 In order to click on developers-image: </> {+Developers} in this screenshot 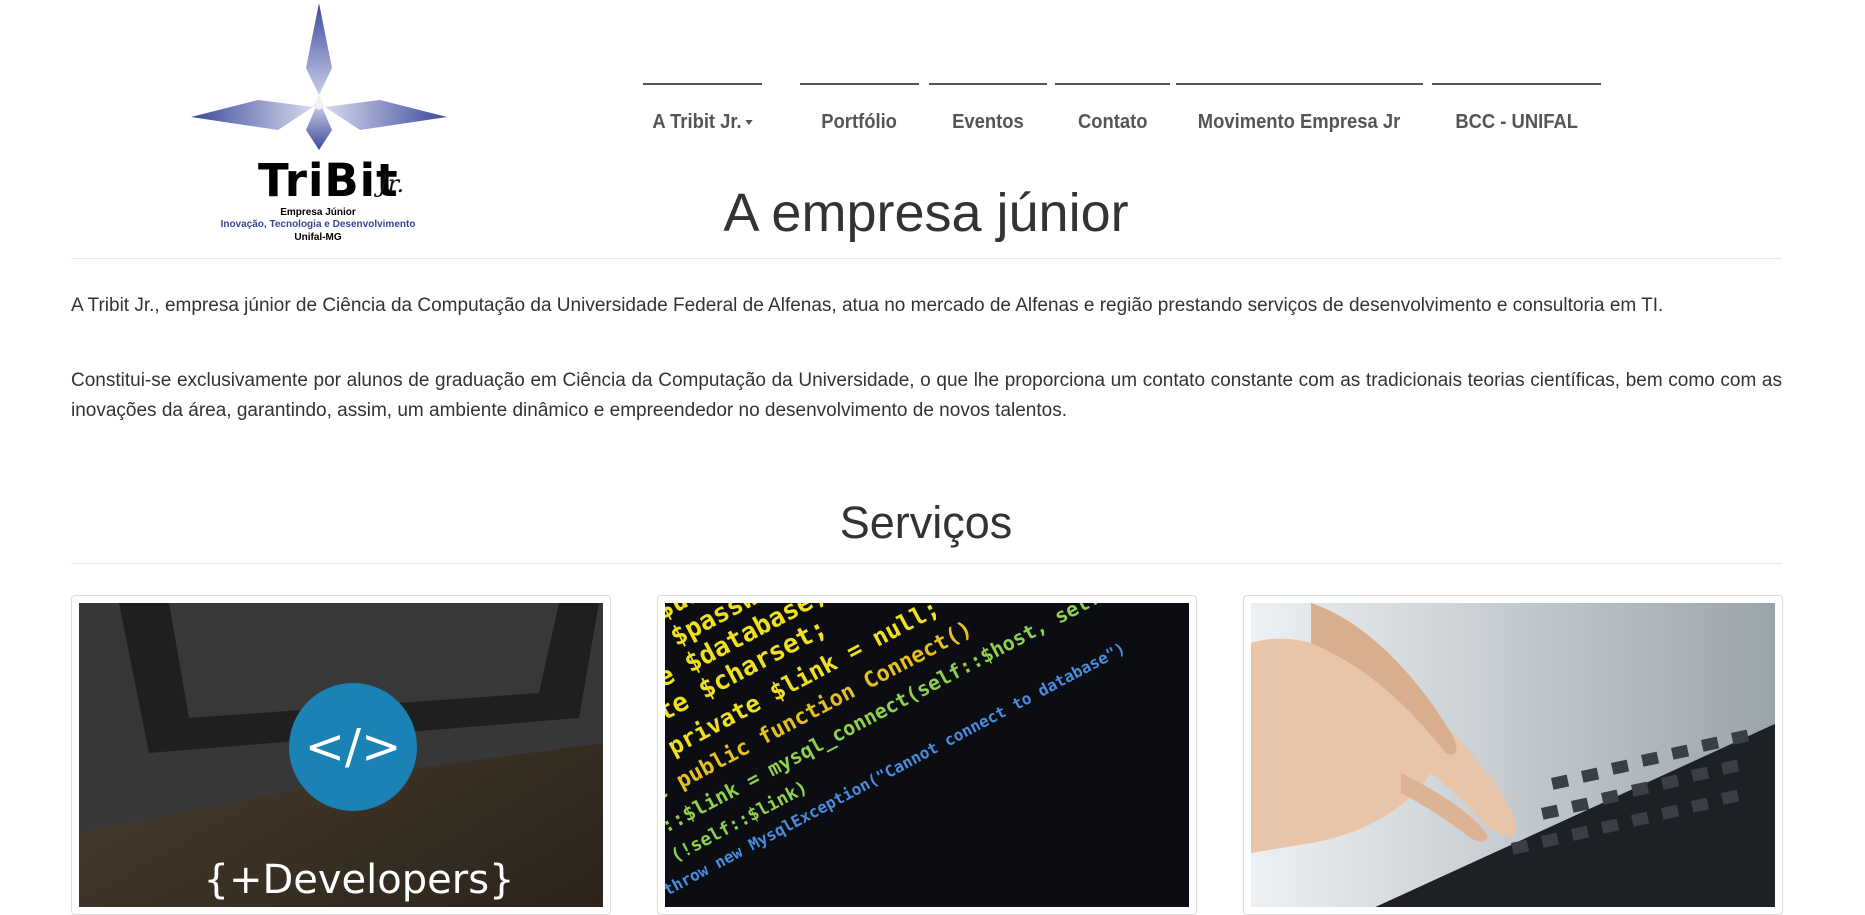, I will do `click(341, 755)`.